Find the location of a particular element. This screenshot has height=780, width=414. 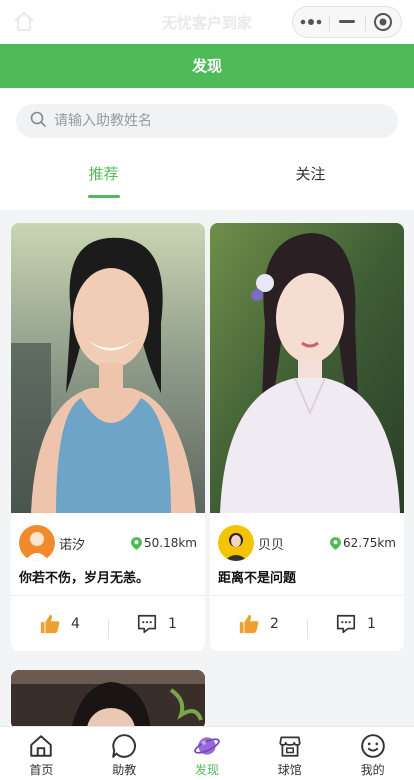

post-actions: 2 1 is located at coordinates (307, 623).